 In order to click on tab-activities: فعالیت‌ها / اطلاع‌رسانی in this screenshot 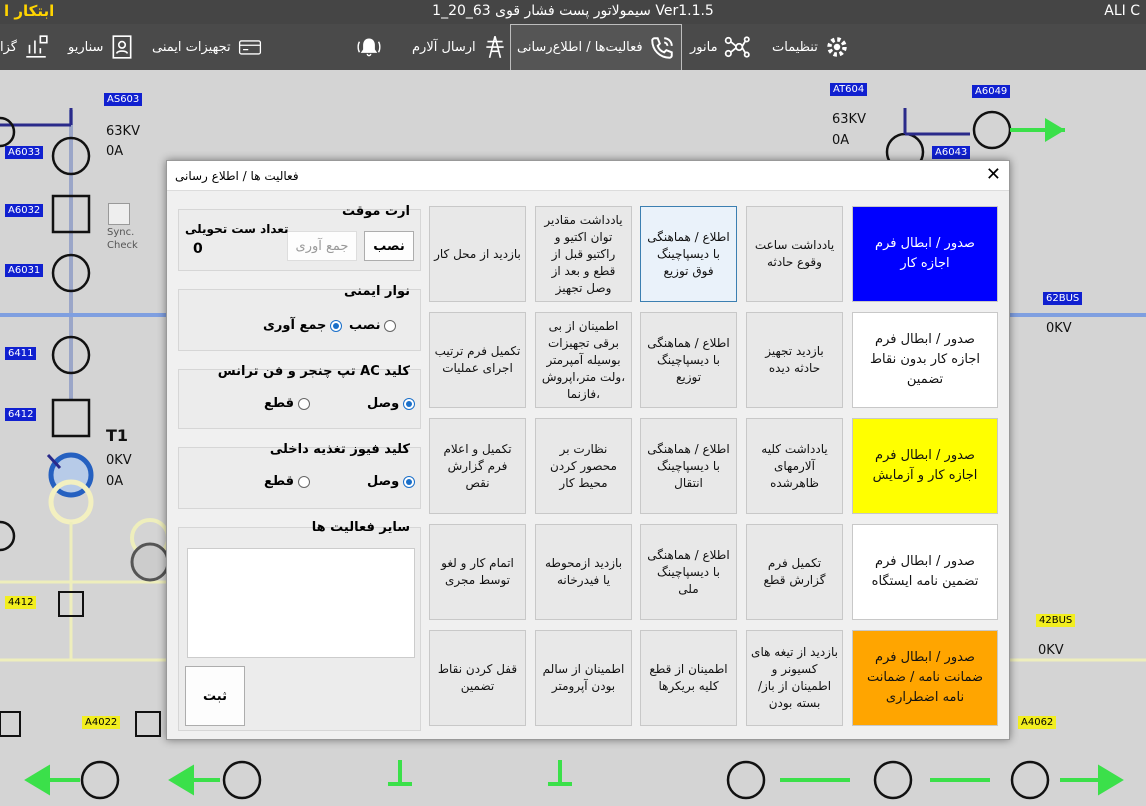, I will do `click(596, 47)`.